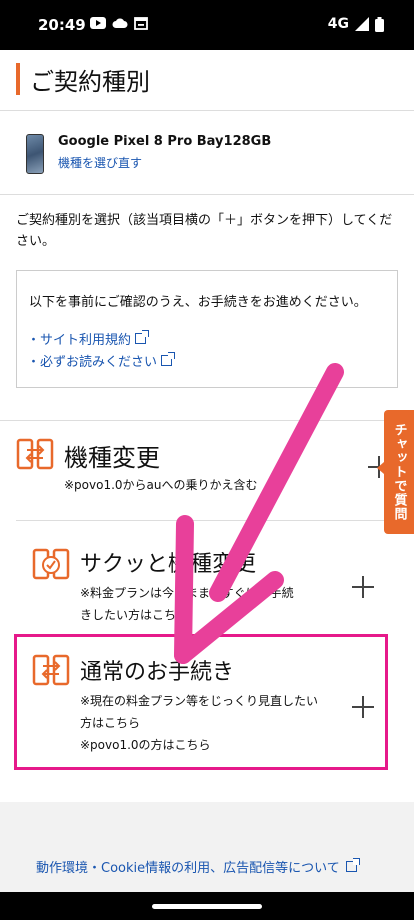  I want to click on signal-icon, so click(362, 24).